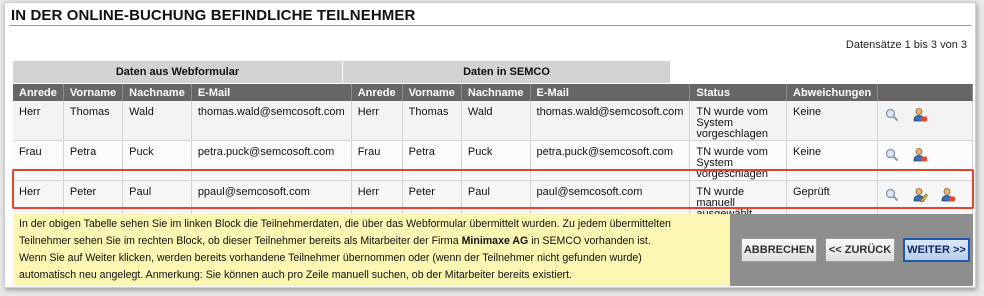 The width and height of the screenshot is (984, 296). I want to click on col-header: Status, so click(738, 92).